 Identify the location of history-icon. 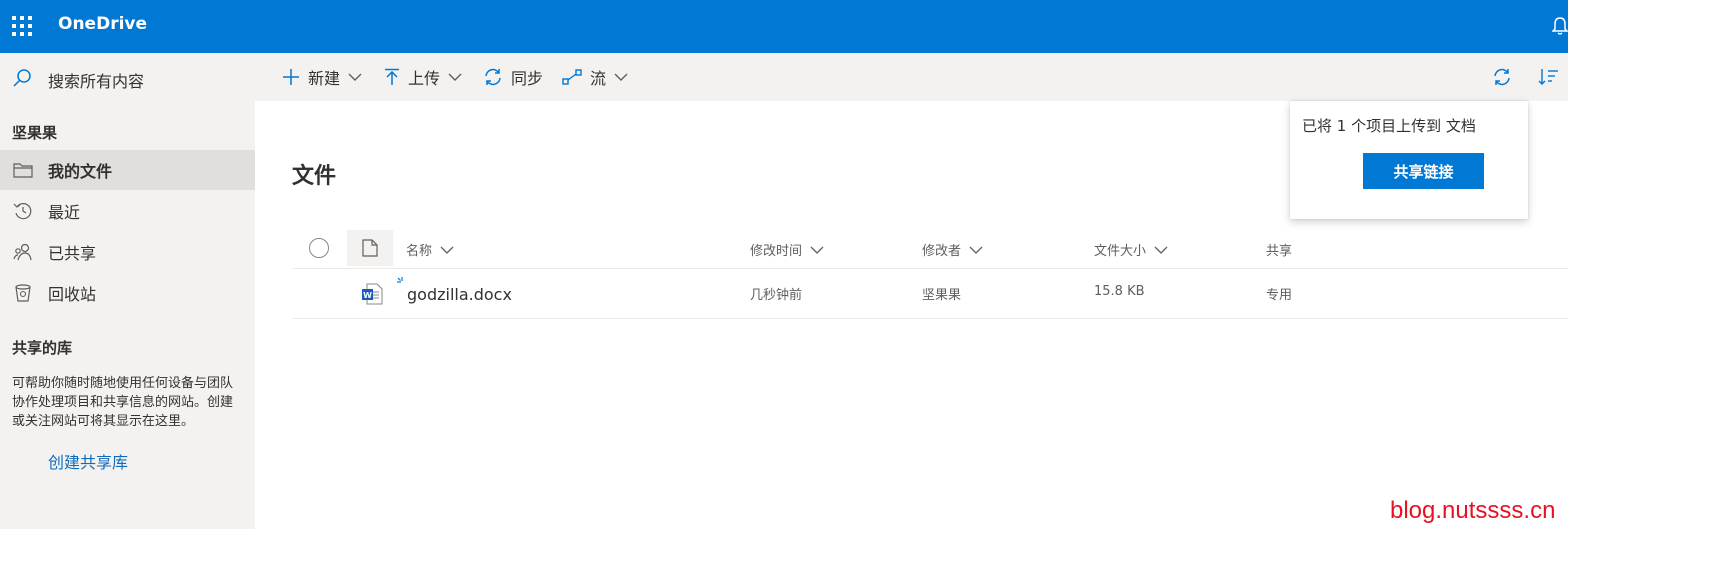
(23, 211).